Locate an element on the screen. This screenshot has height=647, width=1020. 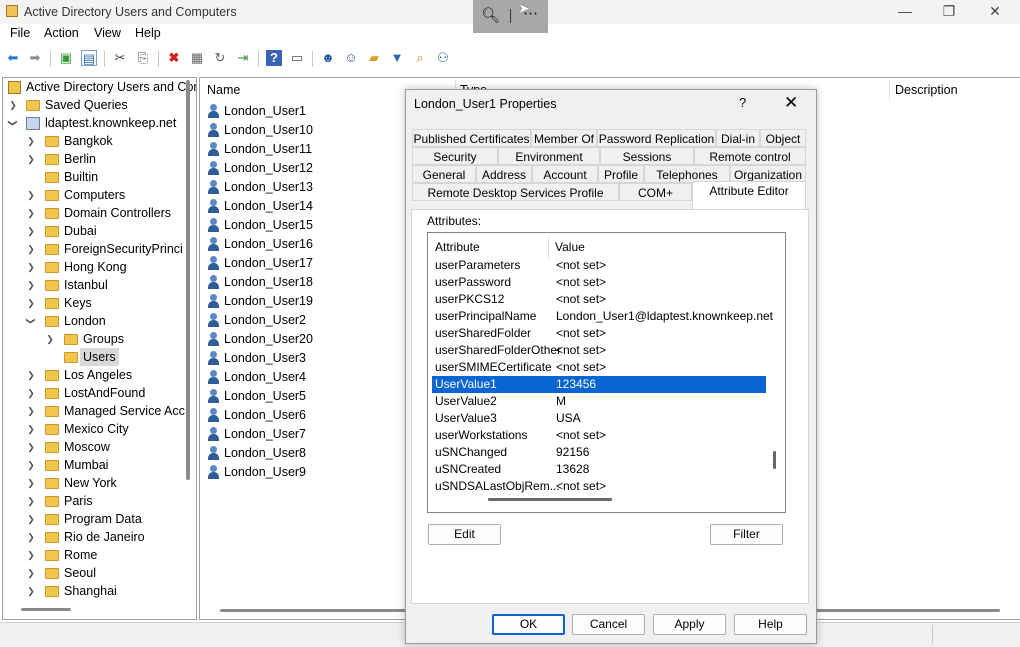
tab-attribute-editor: Attribute Editor is located at coordinates (749, 195).